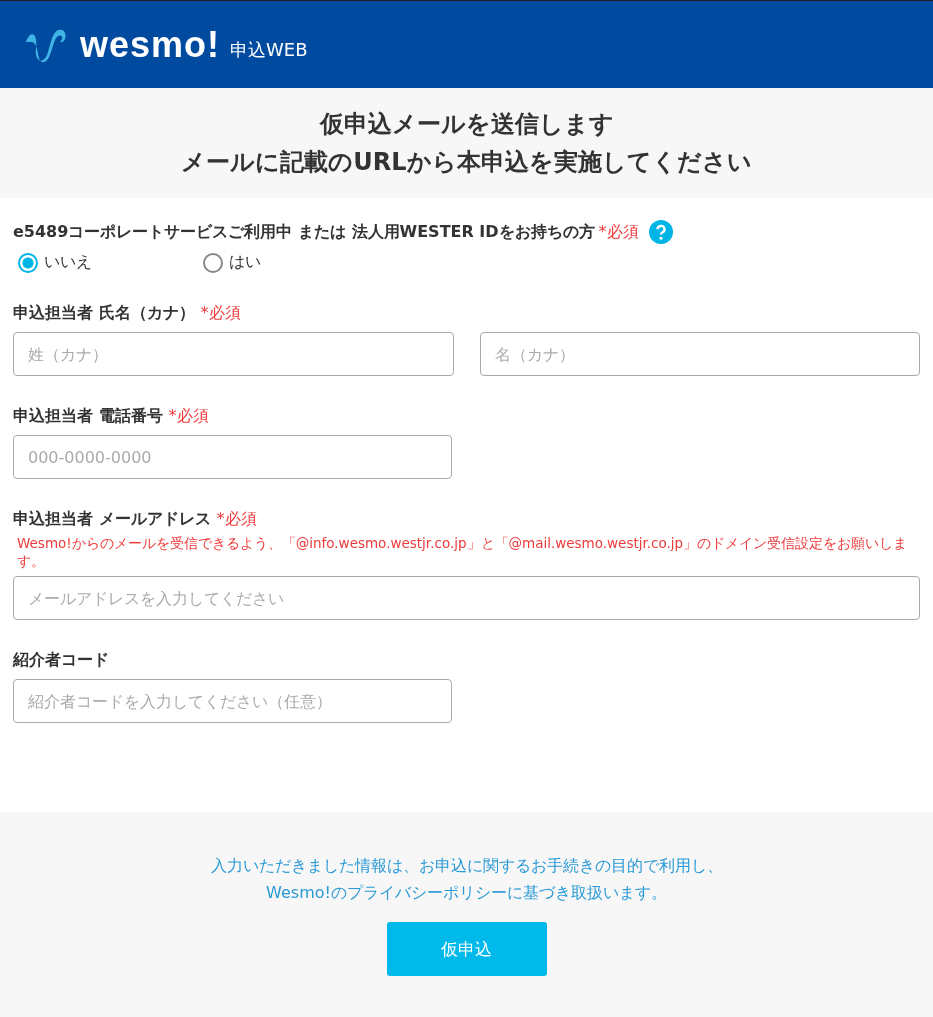 This screenshot has width=933, height=1017. What do you see at coordinates (265, 262) in the screenshot?
I see `radio-option: はい` at bounding box center [265, 262].